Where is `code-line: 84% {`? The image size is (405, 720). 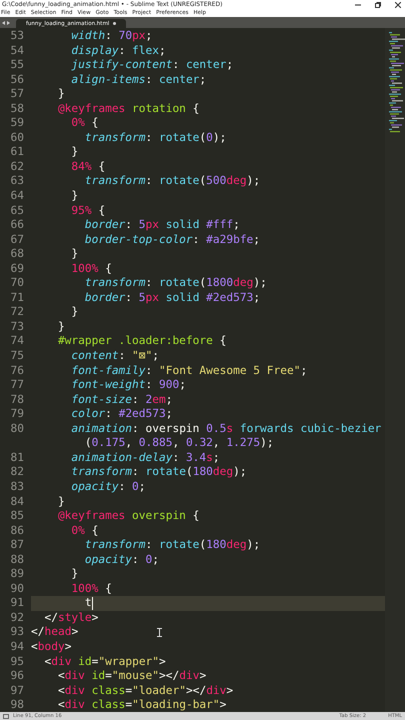 code-line: 84% { is located at coordinates (88, 167).